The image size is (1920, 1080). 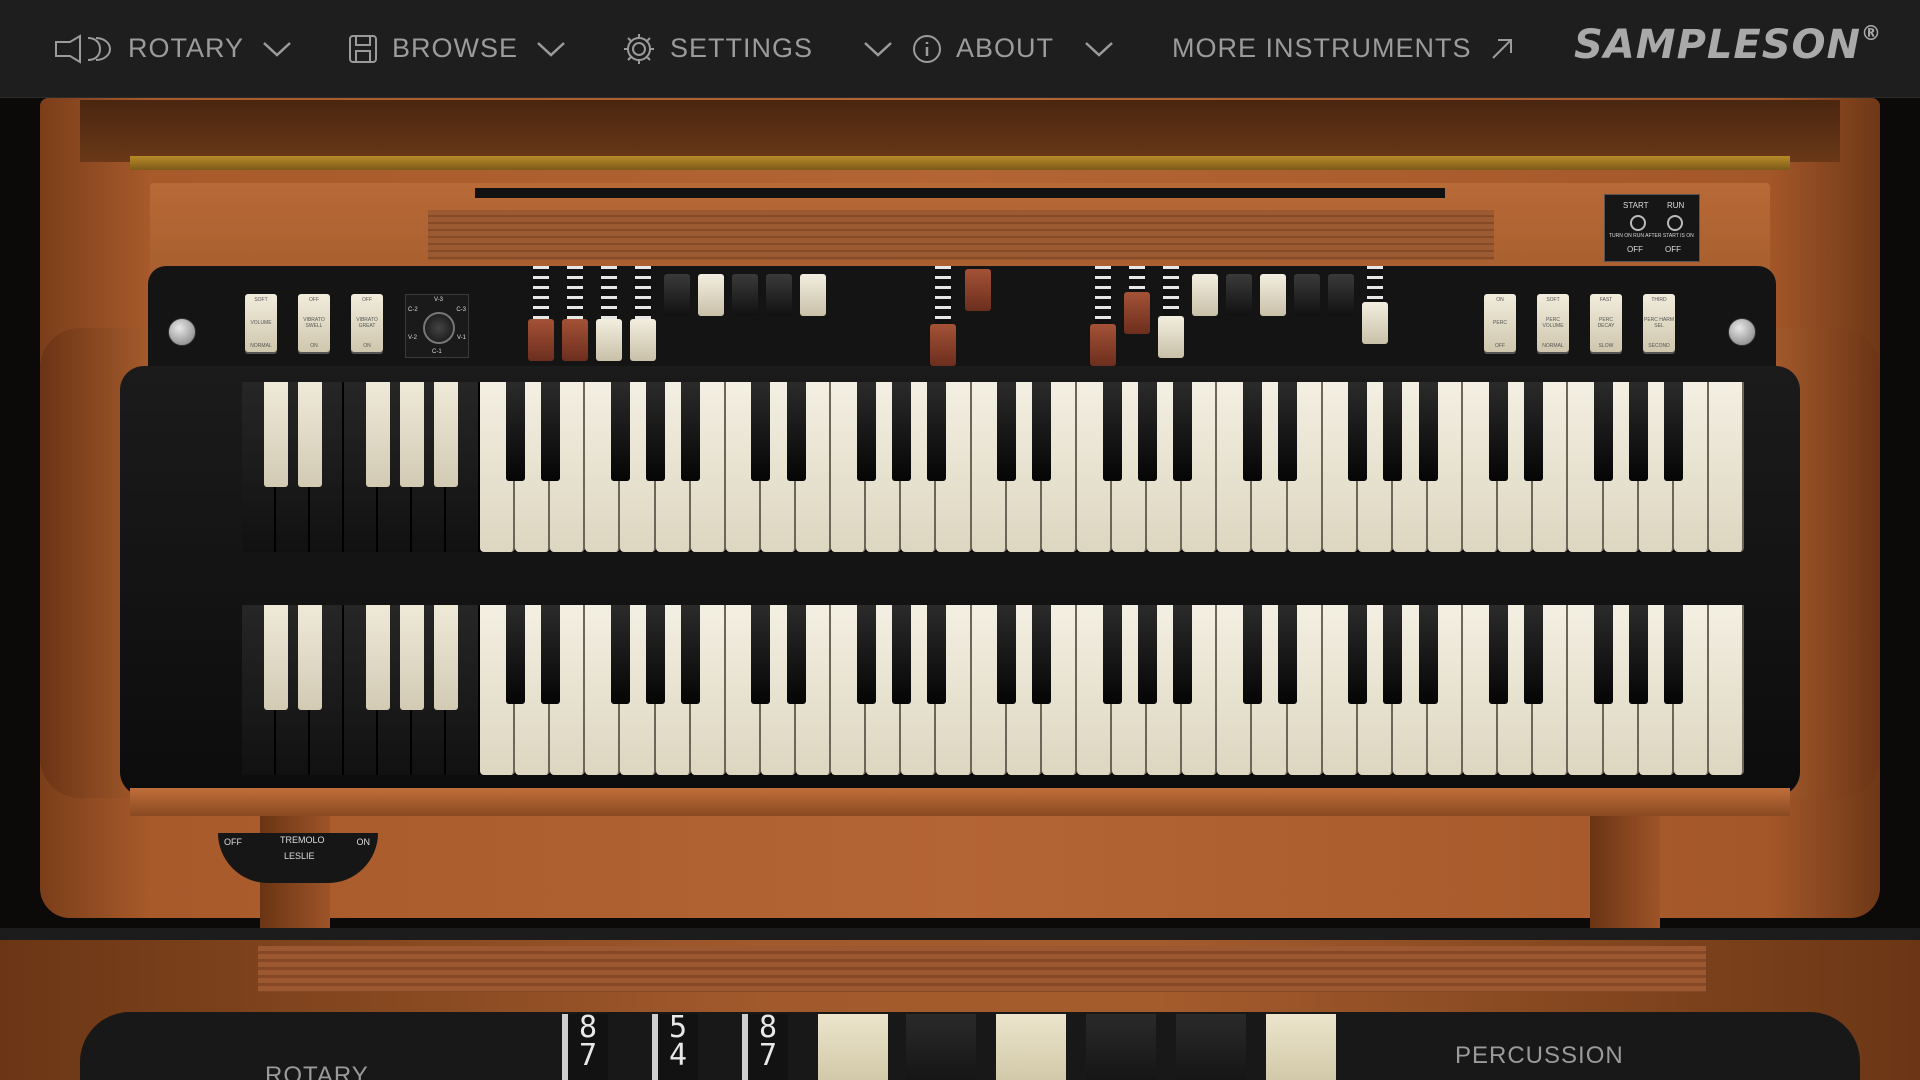 I want to click on settings-menu: SETTINGS, so click(x=757, y=48).